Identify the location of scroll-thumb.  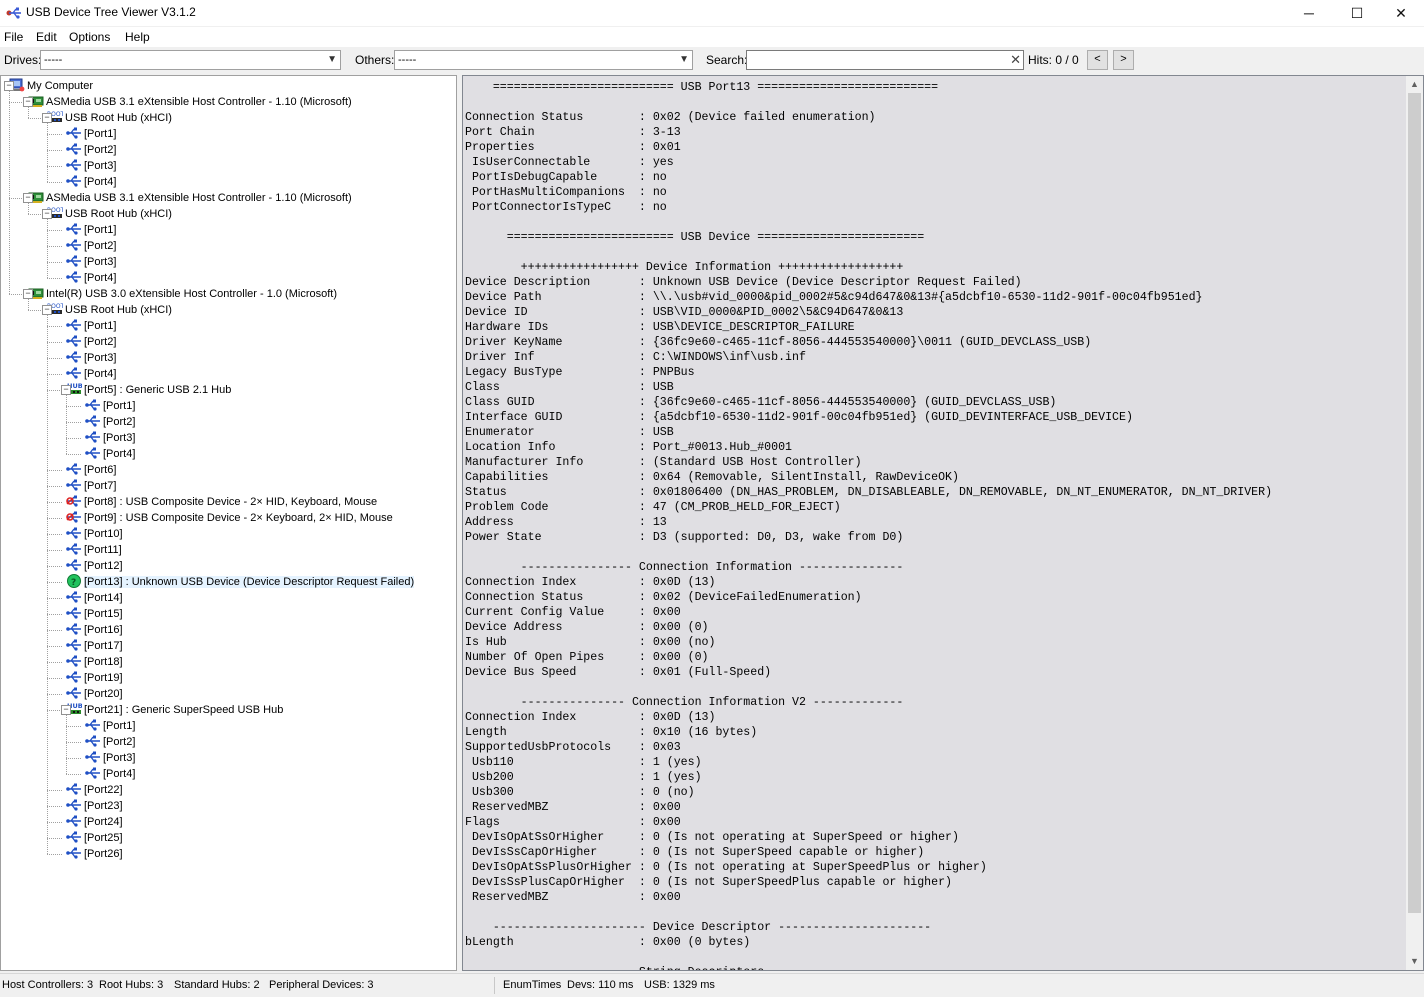
(1414, 503).